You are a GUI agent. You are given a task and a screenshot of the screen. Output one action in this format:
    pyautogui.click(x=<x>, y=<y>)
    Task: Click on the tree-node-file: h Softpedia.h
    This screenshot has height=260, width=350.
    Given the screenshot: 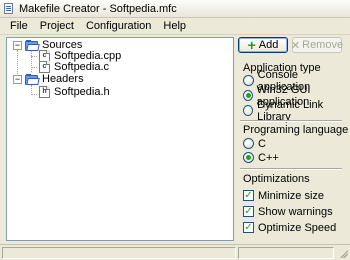 What is the action you would take?
    pyautogui.click(x=74, y=92)
    